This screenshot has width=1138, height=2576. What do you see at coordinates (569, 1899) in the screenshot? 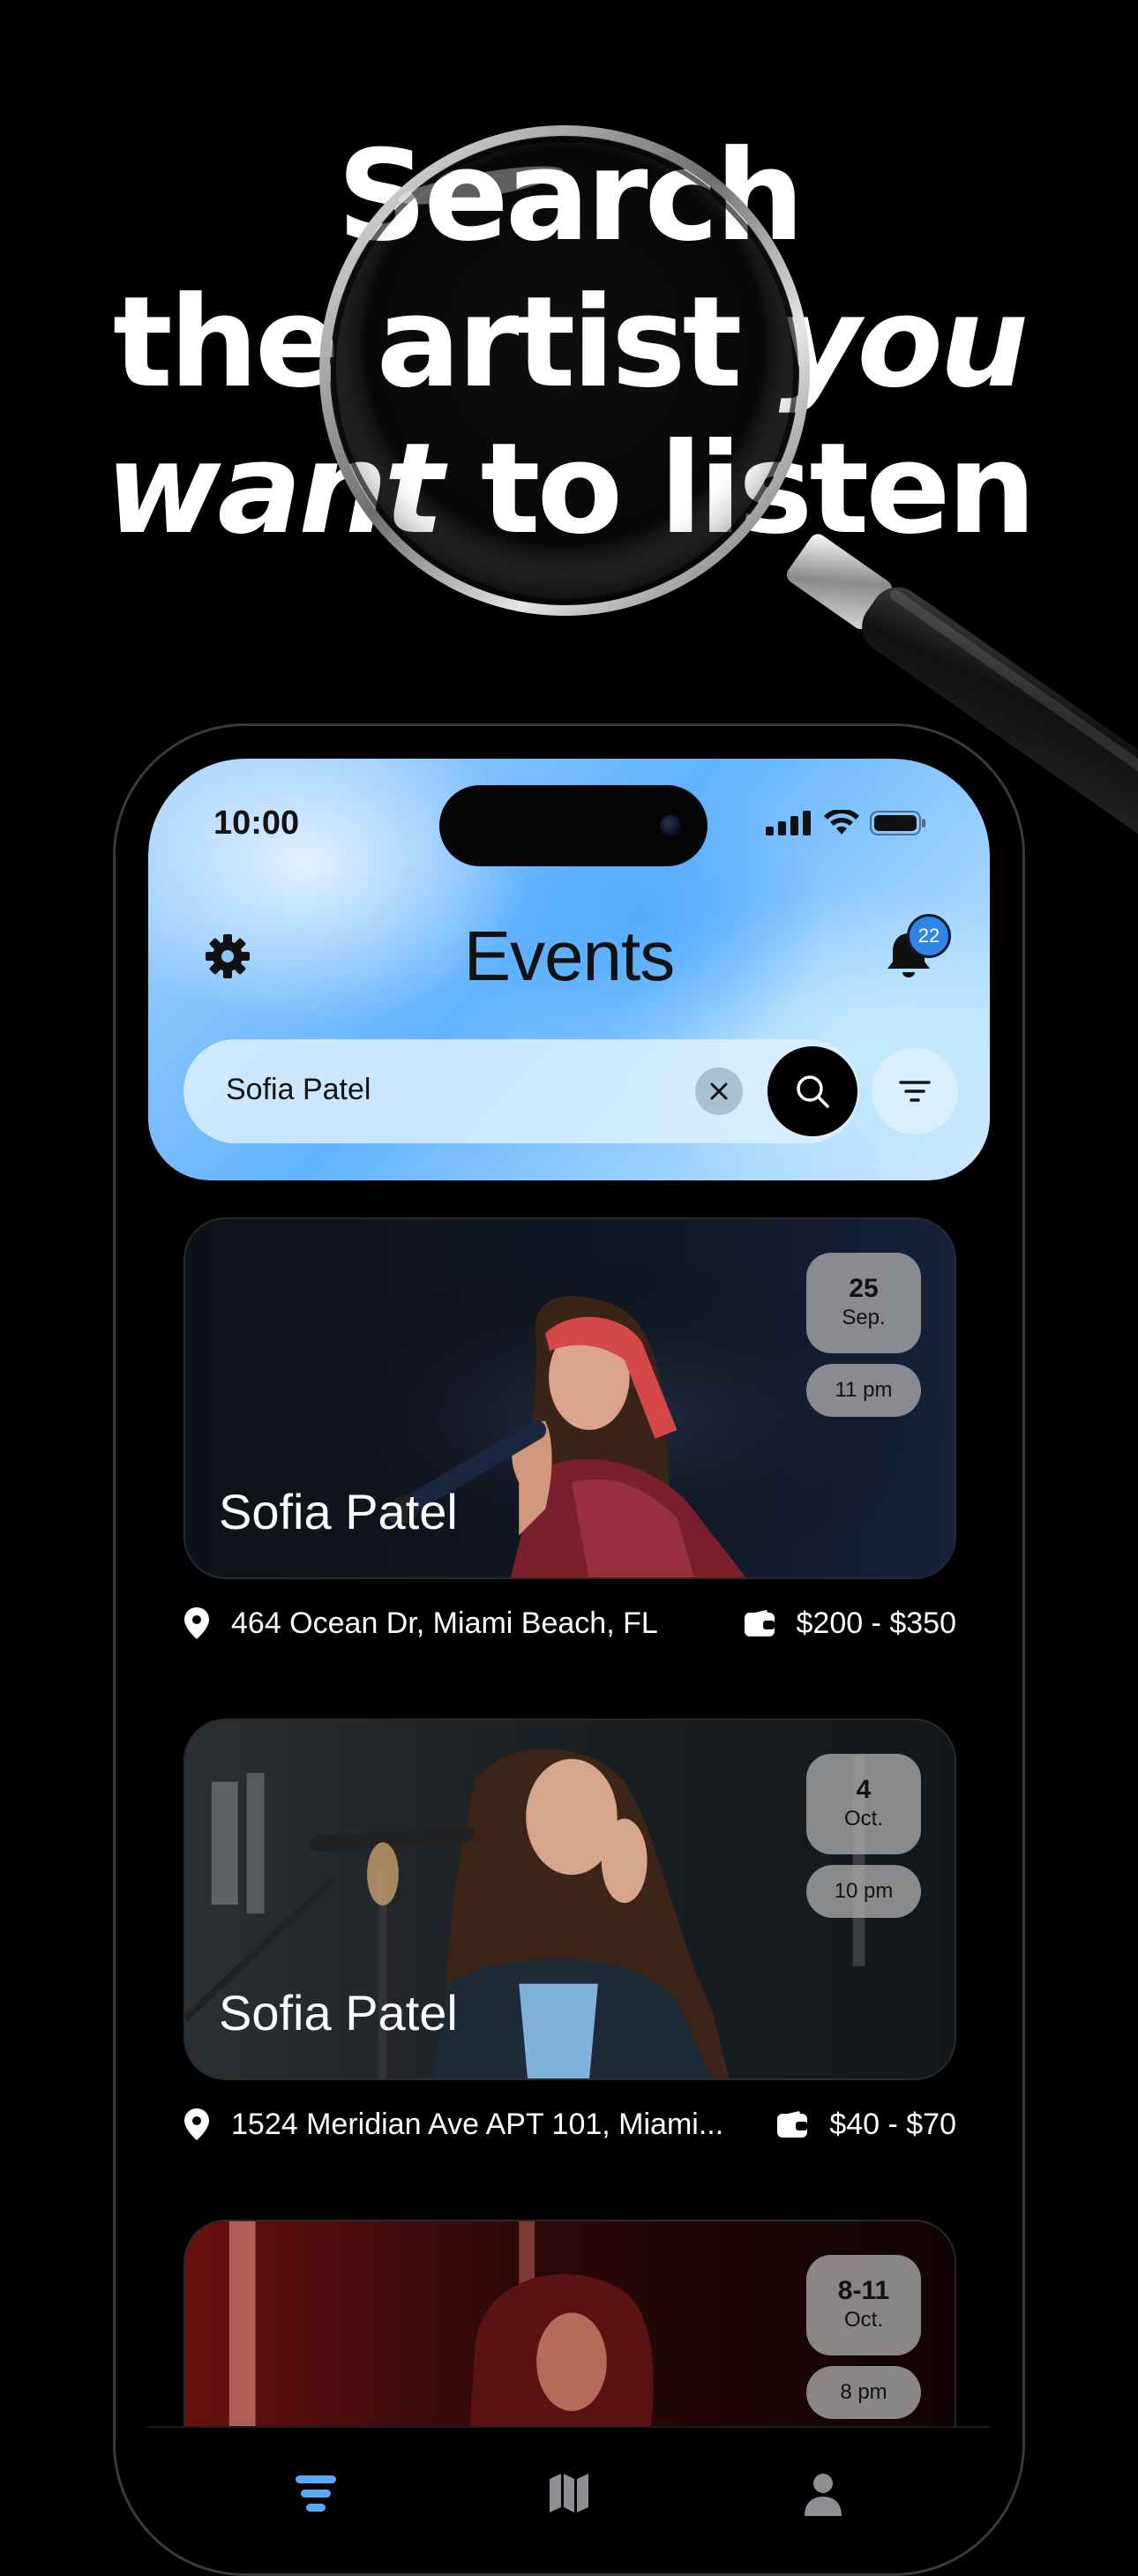
I see `event-card: Sofia Patel 4 Oct. 10 pm` at bounding box center [569, 1899].